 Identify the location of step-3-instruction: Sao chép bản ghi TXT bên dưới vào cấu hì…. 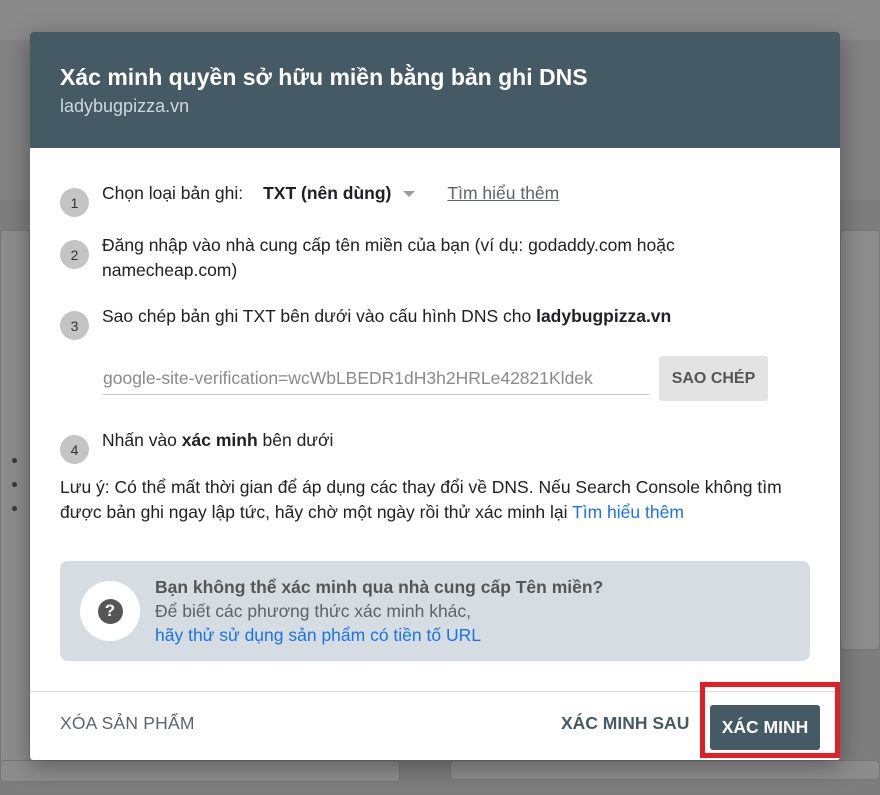
(319, 316).